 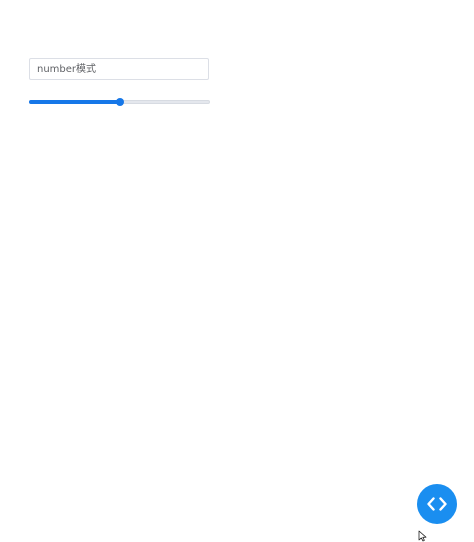 I want to click on slider, so click(x=119, y=102).